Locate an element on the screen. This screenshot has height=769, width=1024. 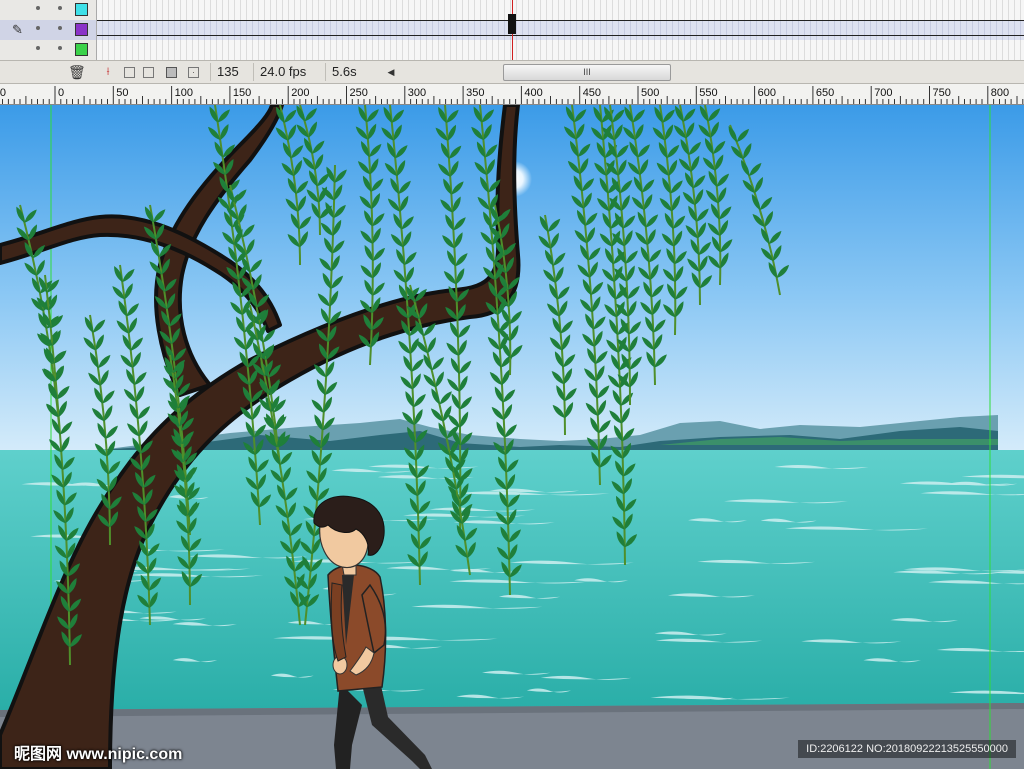
ruler-label: 350 is located at coordinates (475, 93).